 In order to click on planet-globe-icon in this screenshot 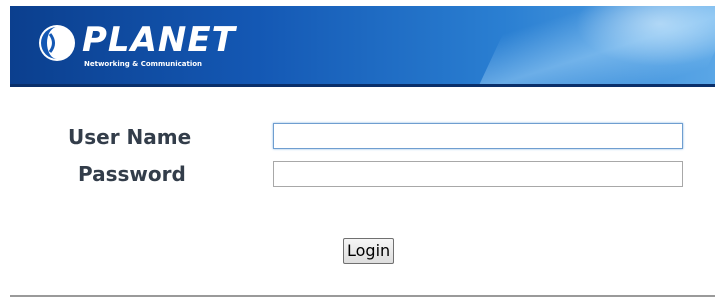, I will do `click(57, 43)`.